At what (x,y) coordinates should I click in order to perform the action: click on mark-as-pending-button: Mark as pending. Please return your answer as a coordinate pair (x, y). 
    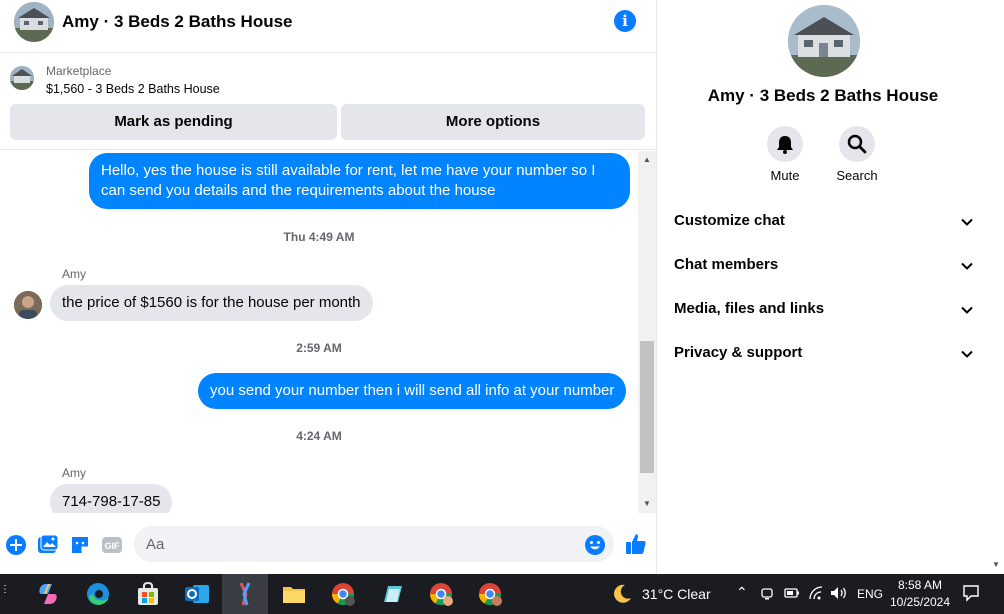
    Looking at the image, I should click on (173, 122).